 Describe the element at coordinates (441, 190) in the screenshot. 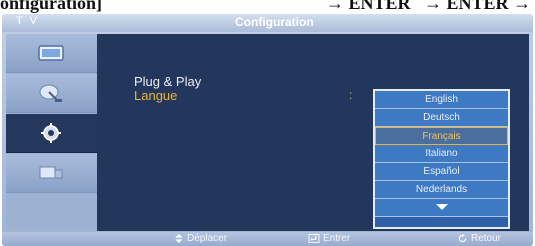

I see `language-option-nederlands: Nederlands` at that location.